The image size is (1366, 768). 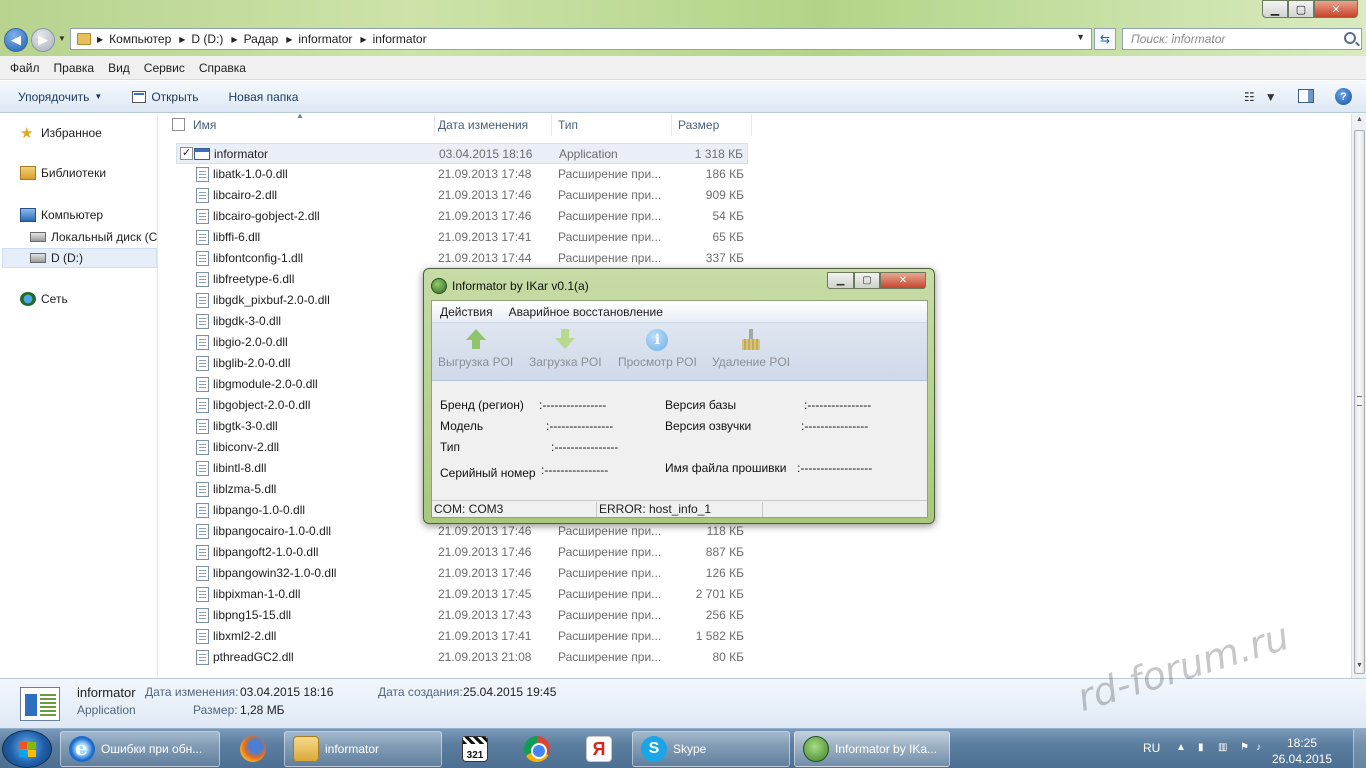 What do you see at coordinates (271, 300) in the screenshot?
I see `file-name: libgdk_pixbuf-2.0-0.dll` at bounding box center [271, 300].